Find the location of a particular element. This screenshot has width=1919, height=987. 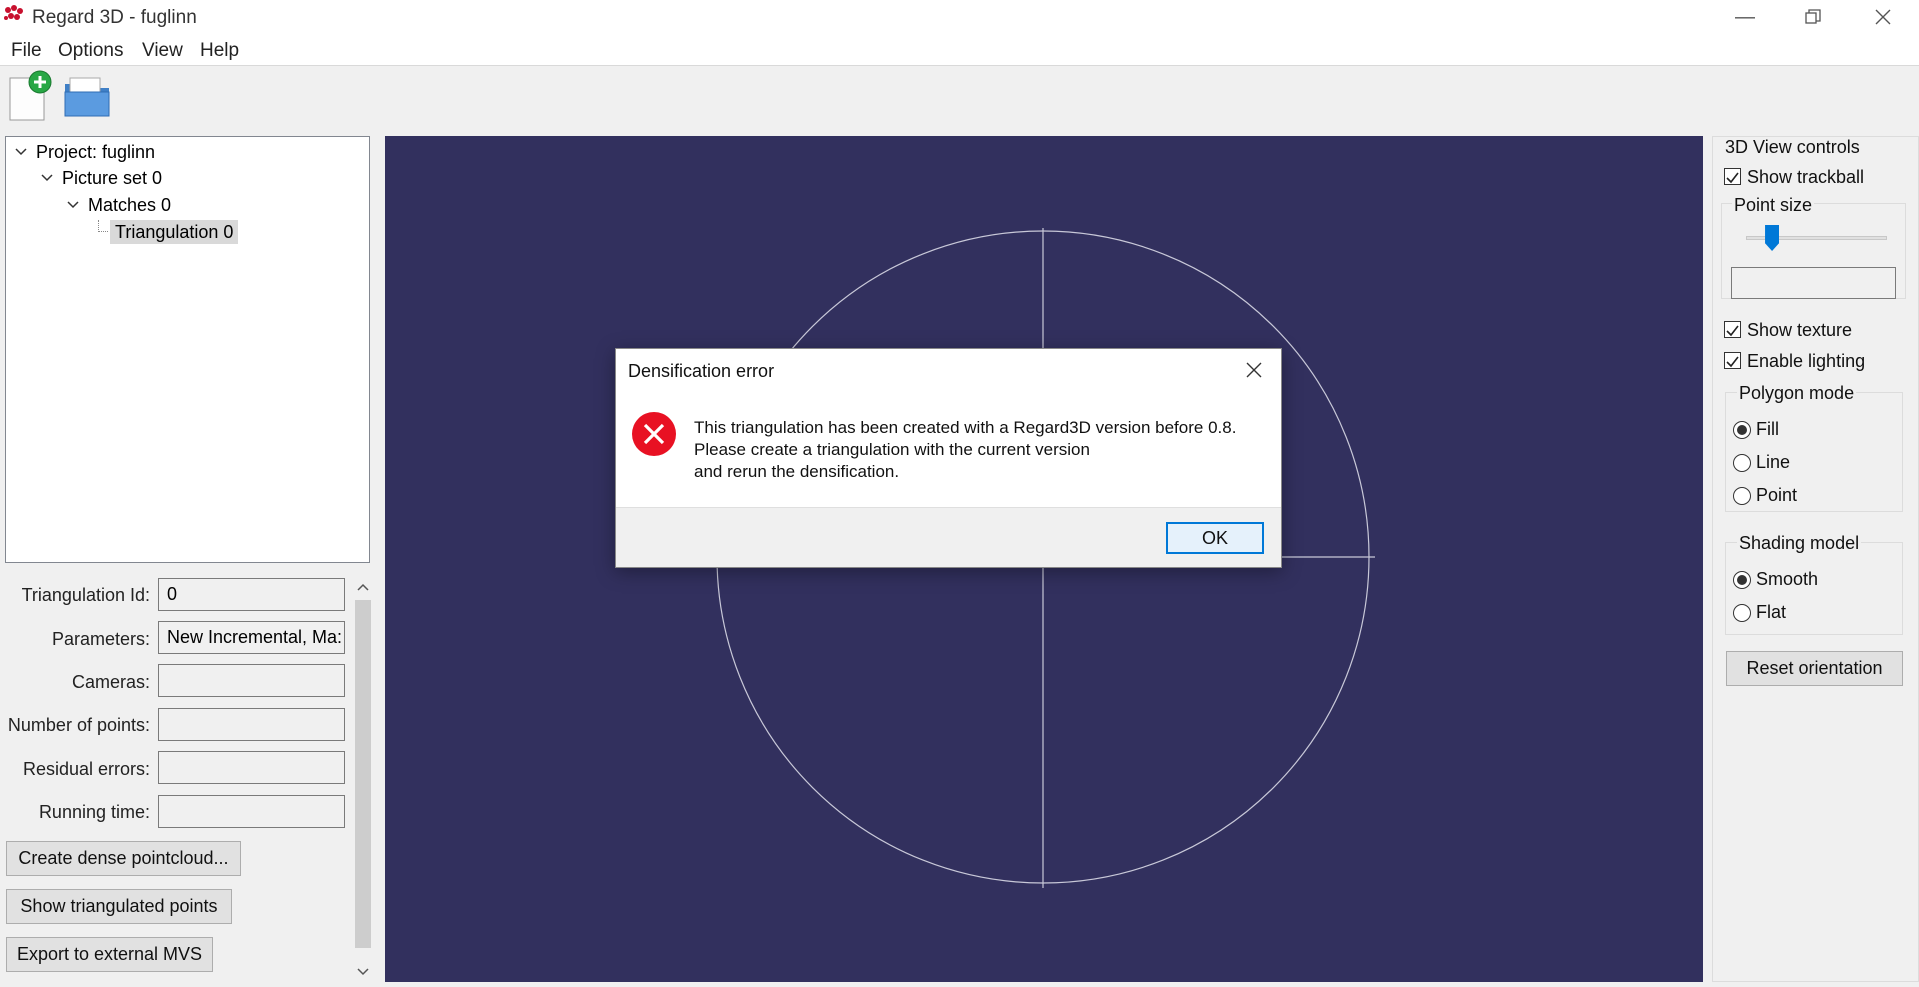

line-label: Line is located at coordinates (1773, 462).